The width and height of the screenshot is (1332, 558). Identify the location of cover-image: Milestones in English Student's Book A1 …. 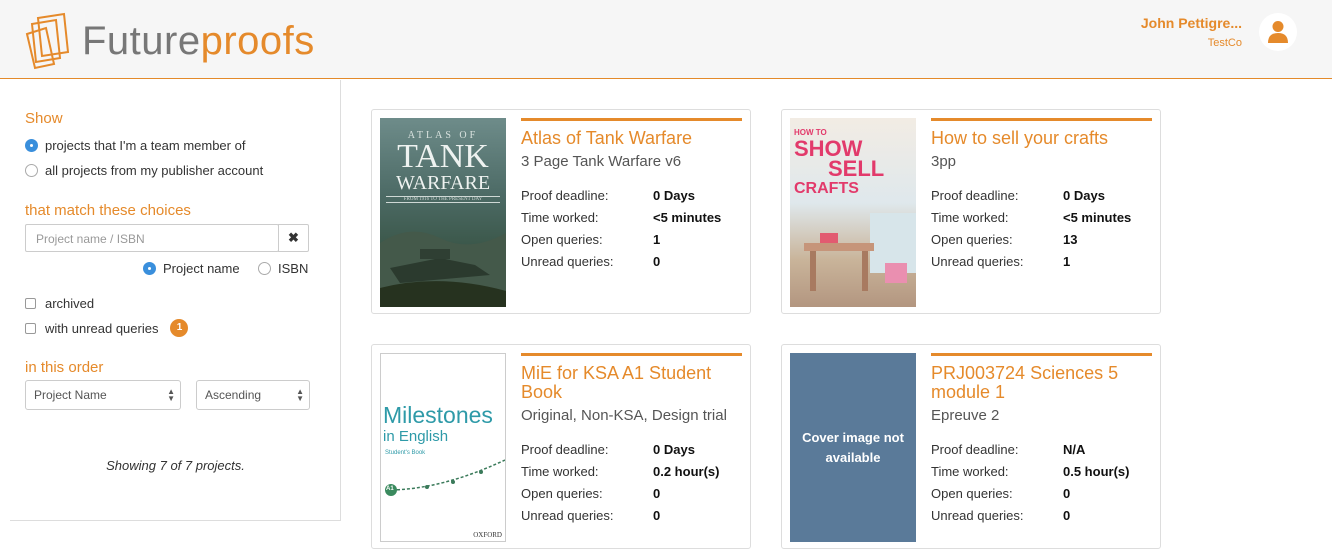
(443, 447).